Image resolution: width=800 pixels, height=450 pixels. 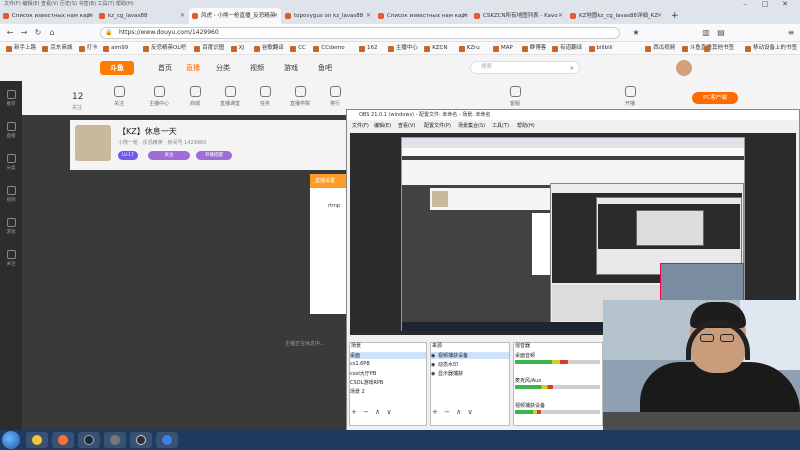 What do you see at coordinates (335, 96) in the screenshot?
I see `toolbar-item: 排行` at bounding box center [335, 96].